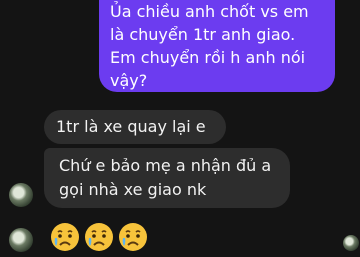 The width and height of the screenshot is (360, 257). What do you see at coordinates (129, 80) in the screenshot?
I see `sent-message-line: vậy?` at bounding box center [129, 80].